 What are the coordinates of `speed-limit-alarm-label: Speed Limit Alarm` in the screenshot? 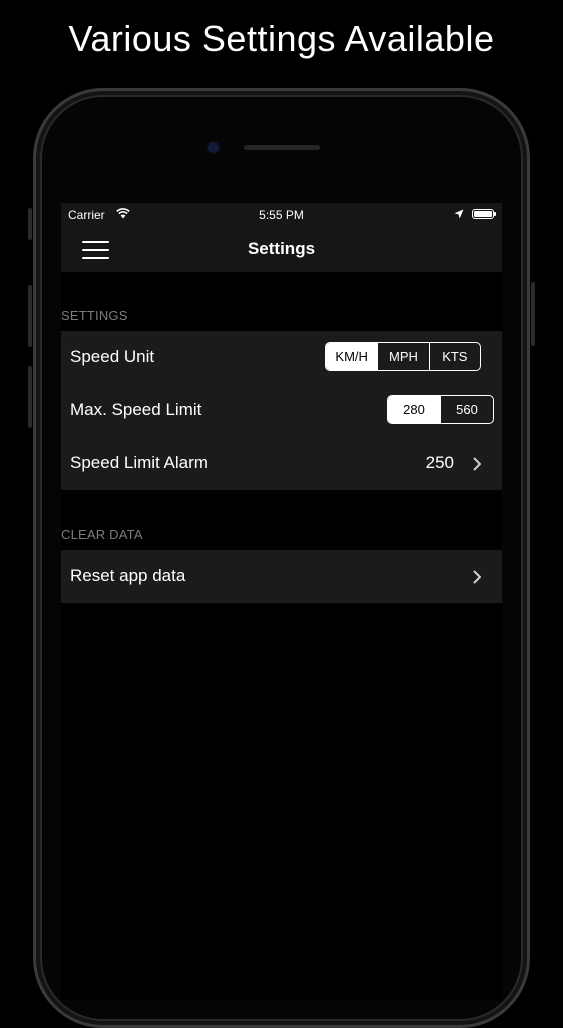 It's located at (139, 462).